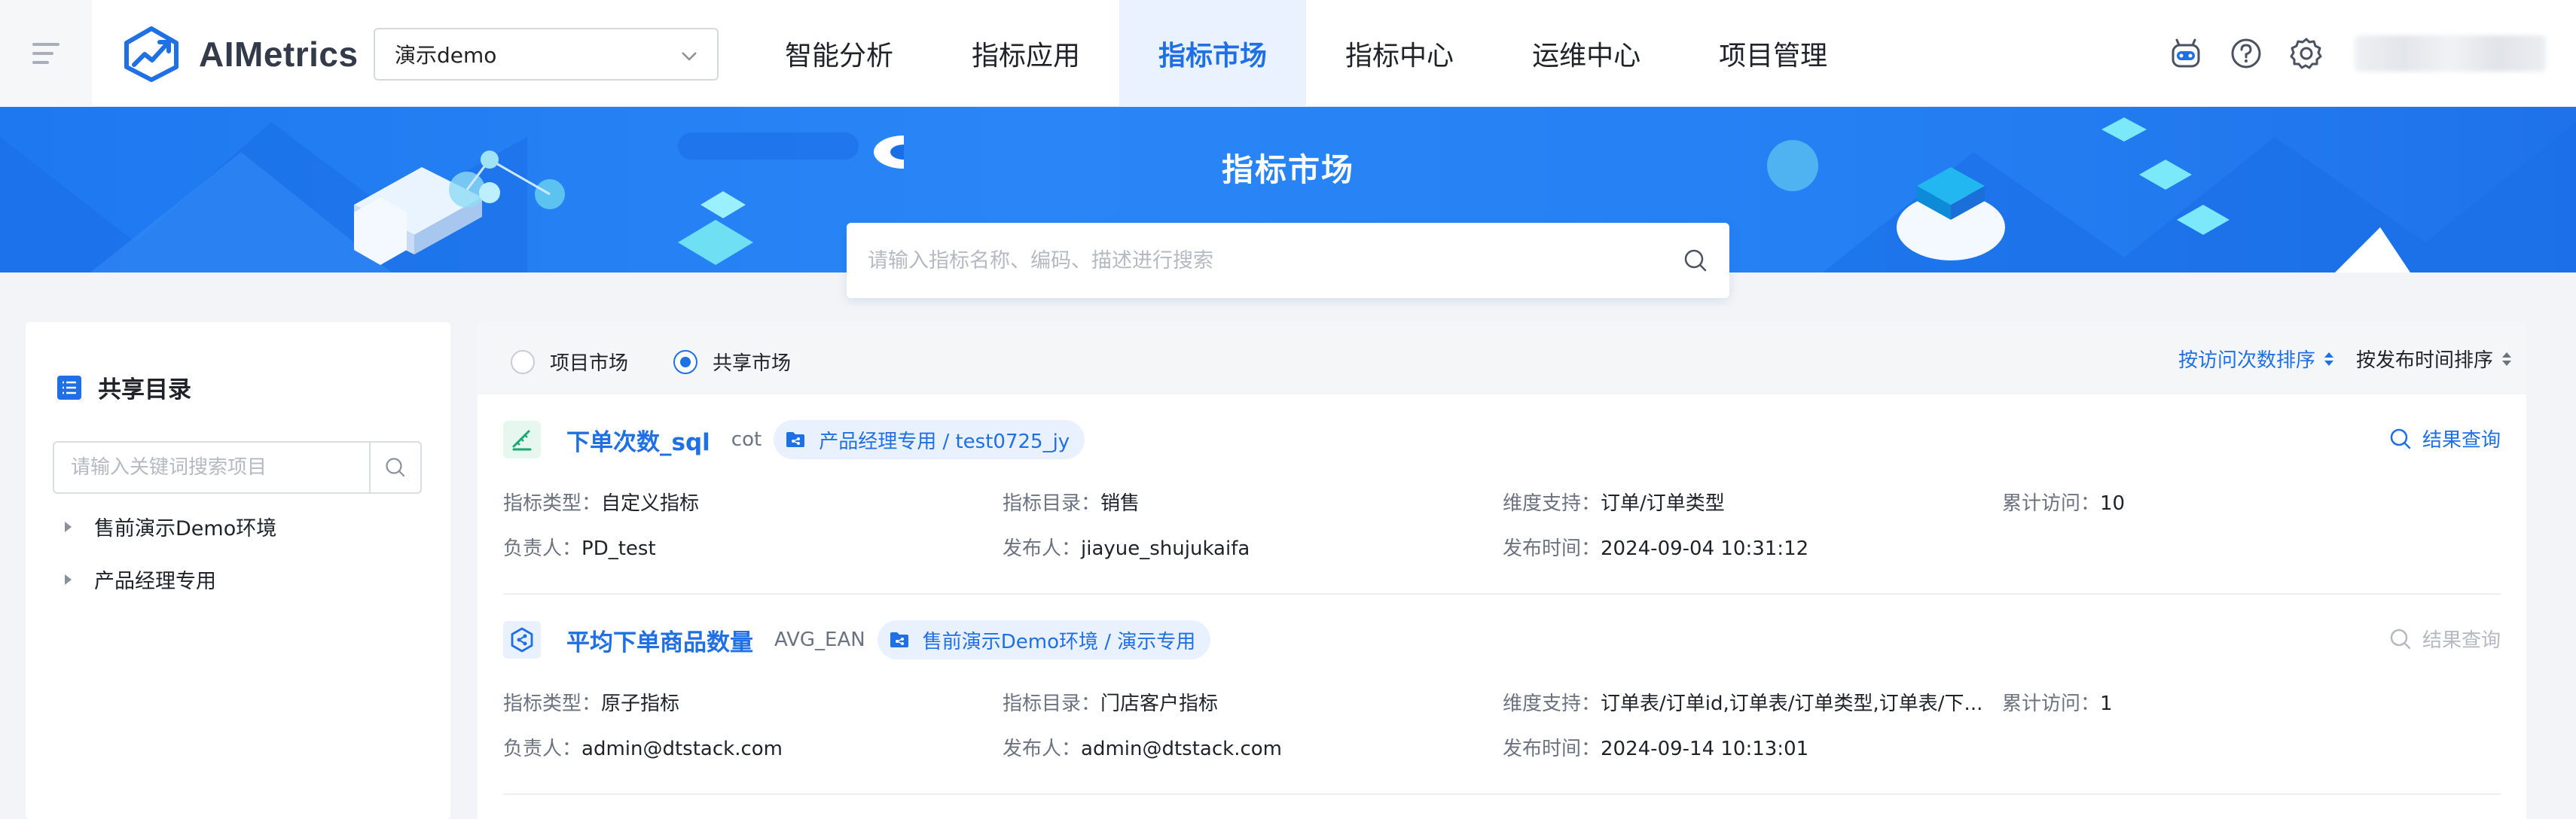  Describe the element at coordinates (638, 440) in the screenshot. I see `metric-name: 下单次数_sql` at that location.